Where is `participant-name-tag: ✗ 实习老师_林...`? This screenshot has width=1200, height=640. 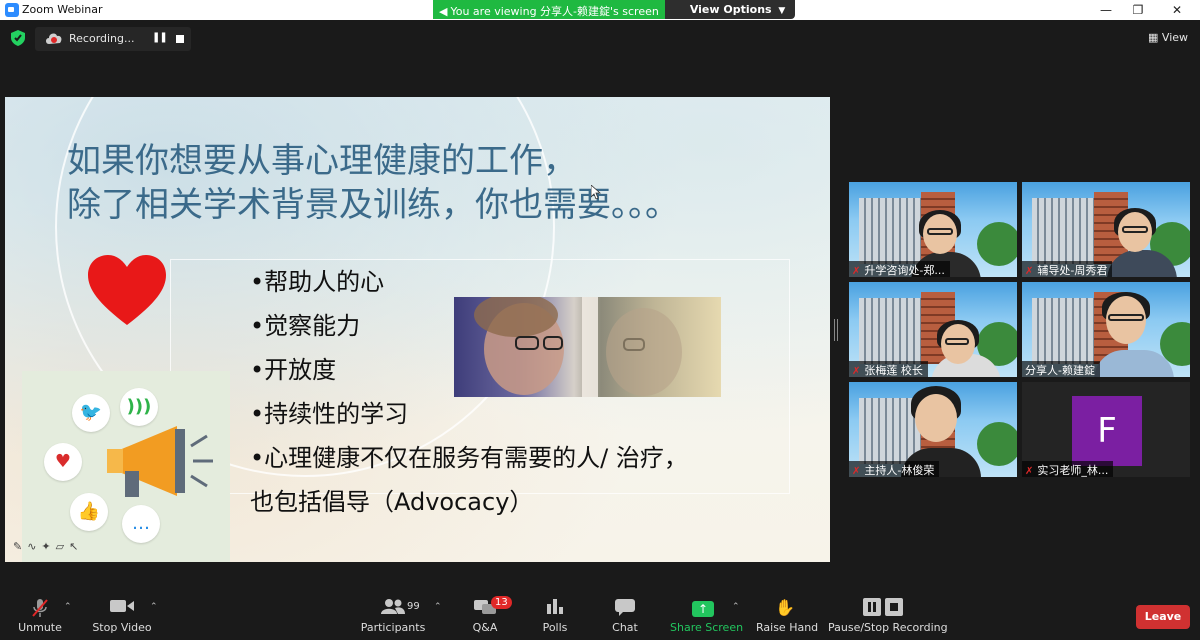 participant-name-tag: ✗ 实习老师_林... is located at coordinates (1068, 469).